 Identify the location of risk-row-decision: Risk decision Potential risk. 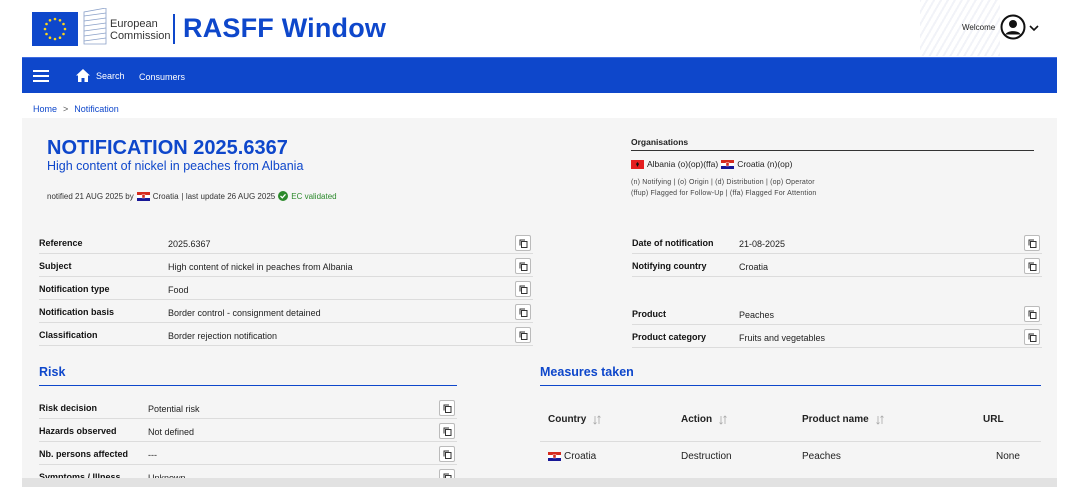
(248, 408).